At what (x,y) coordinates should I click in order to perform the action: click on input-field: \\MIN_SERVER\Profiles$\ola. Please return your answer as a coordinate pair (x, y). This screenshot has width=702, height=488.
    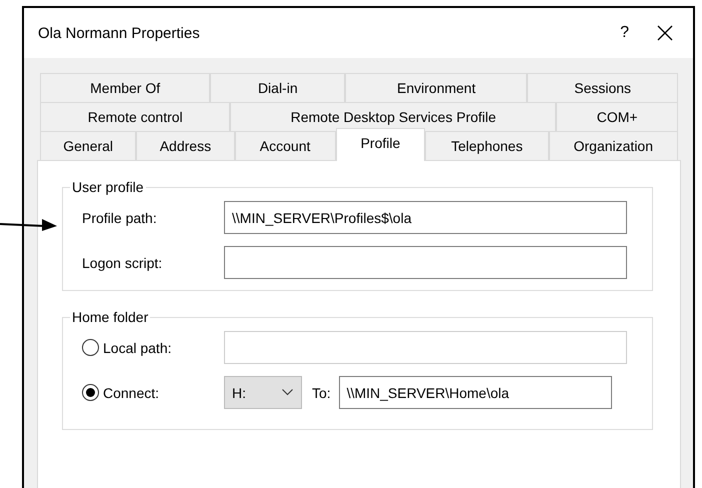
    Looking at the image, I should click on (425, 217).